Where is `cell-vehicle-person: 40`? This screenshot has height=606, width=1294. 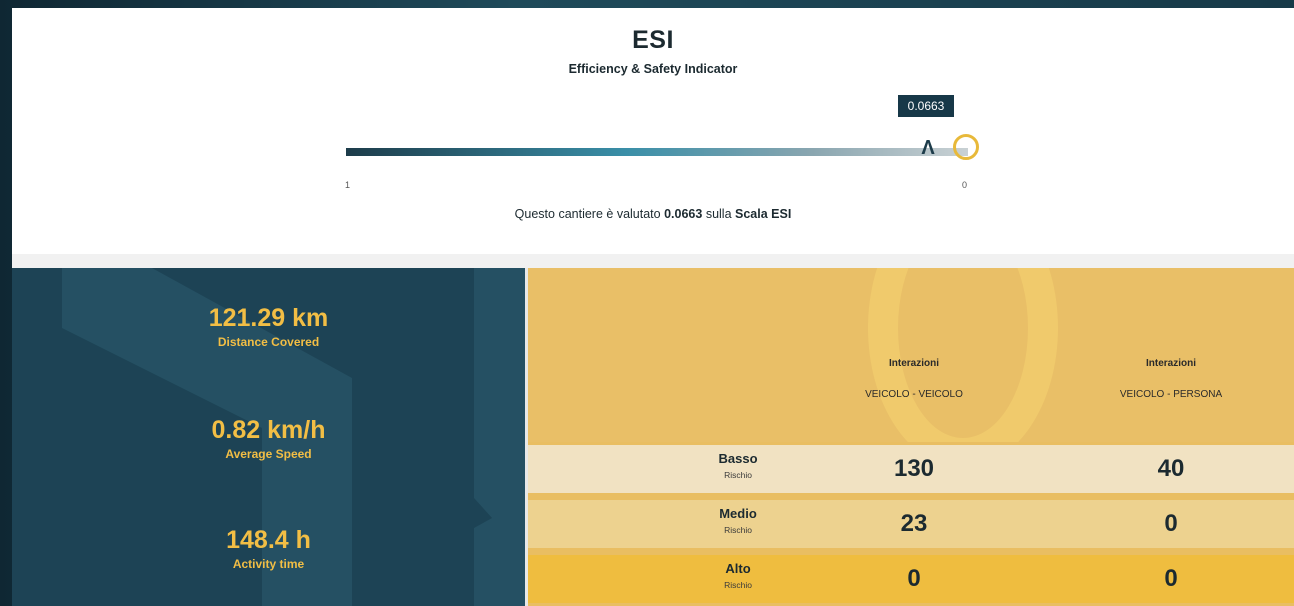
cell-vehicle-person: 40 is located at coordinates (1171, 468).